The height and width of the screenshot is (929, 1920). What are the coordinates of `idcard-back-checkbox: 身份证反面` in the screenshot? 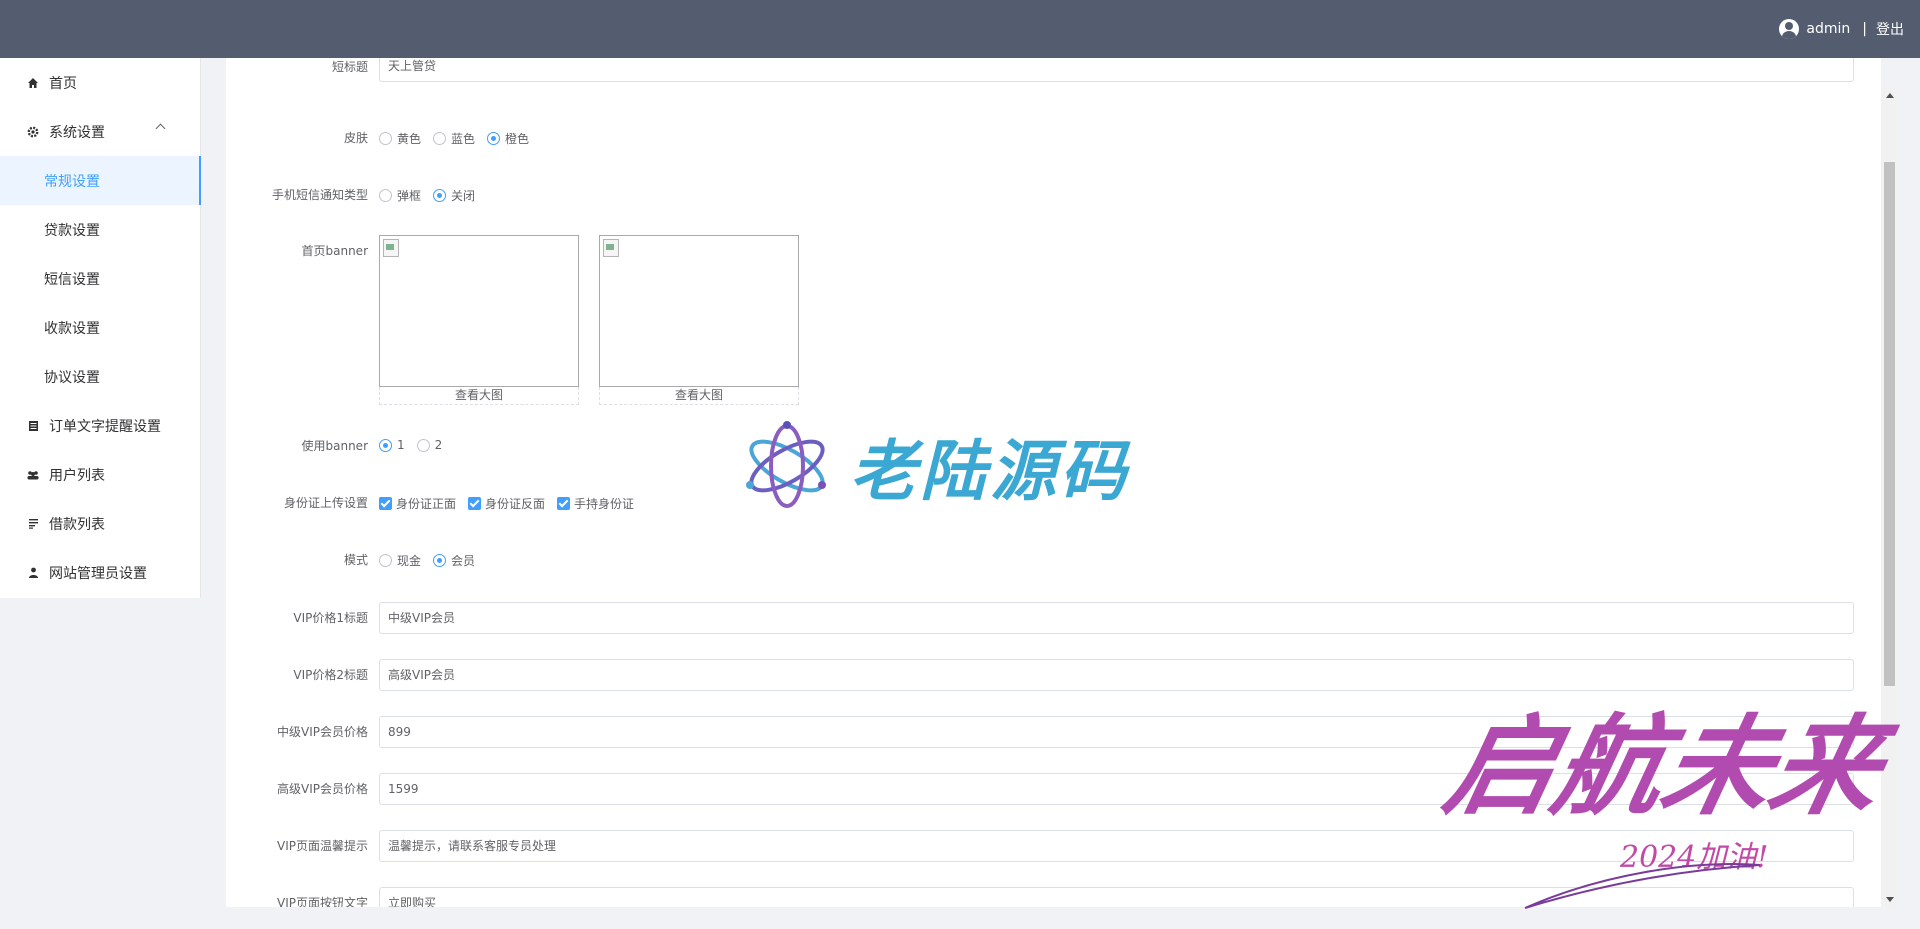 It's located at (506, 503).